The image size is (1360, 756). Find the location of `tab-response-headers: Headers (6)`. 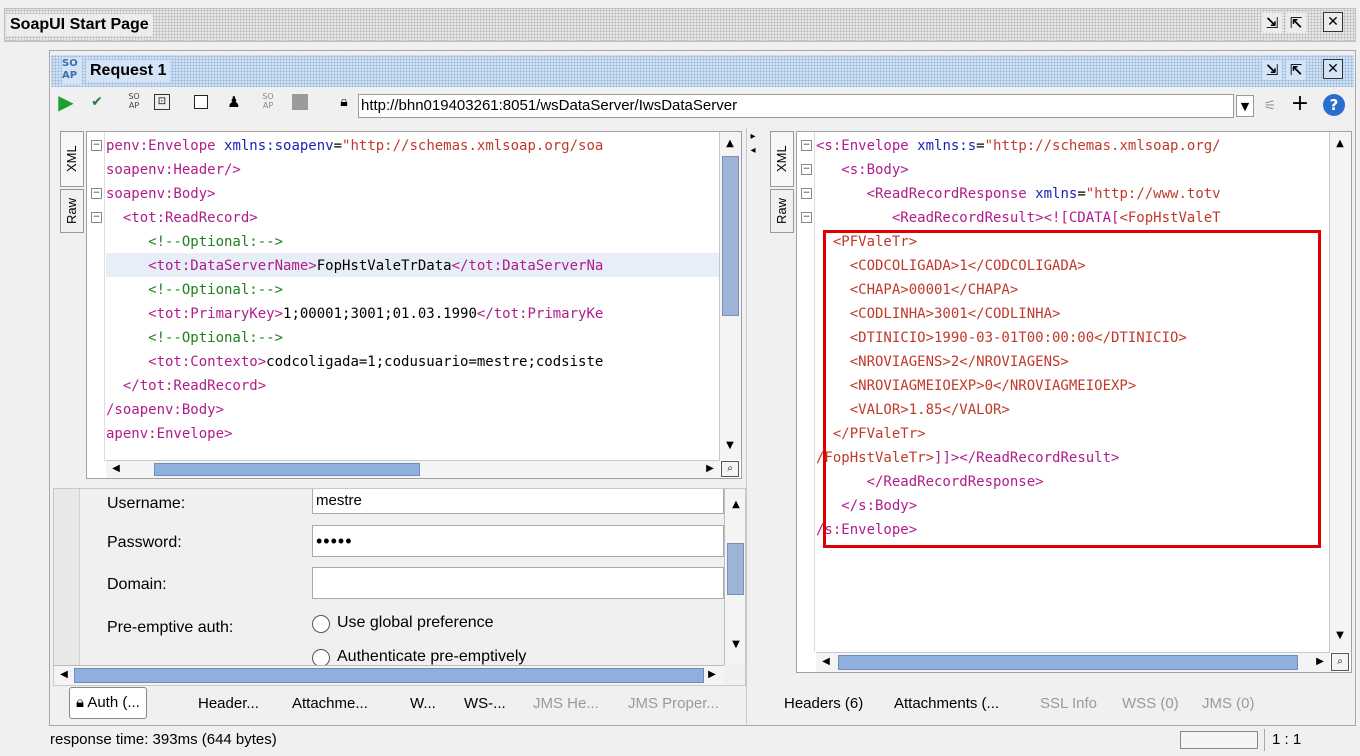

tab-response-headers: Headers (6) is located at coordinates (823, 704).